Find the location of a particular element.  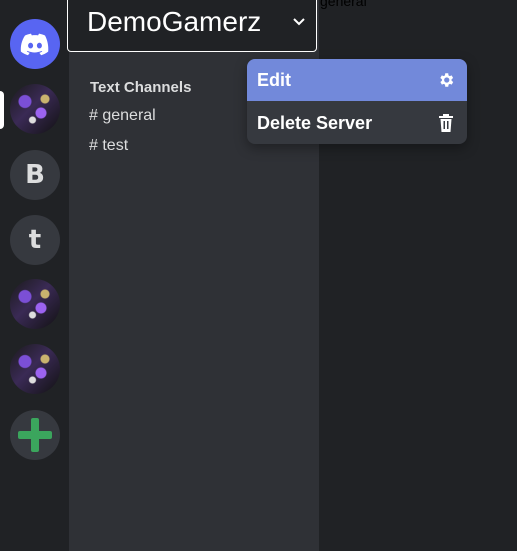

home-button is located at coordinates (35, 44).